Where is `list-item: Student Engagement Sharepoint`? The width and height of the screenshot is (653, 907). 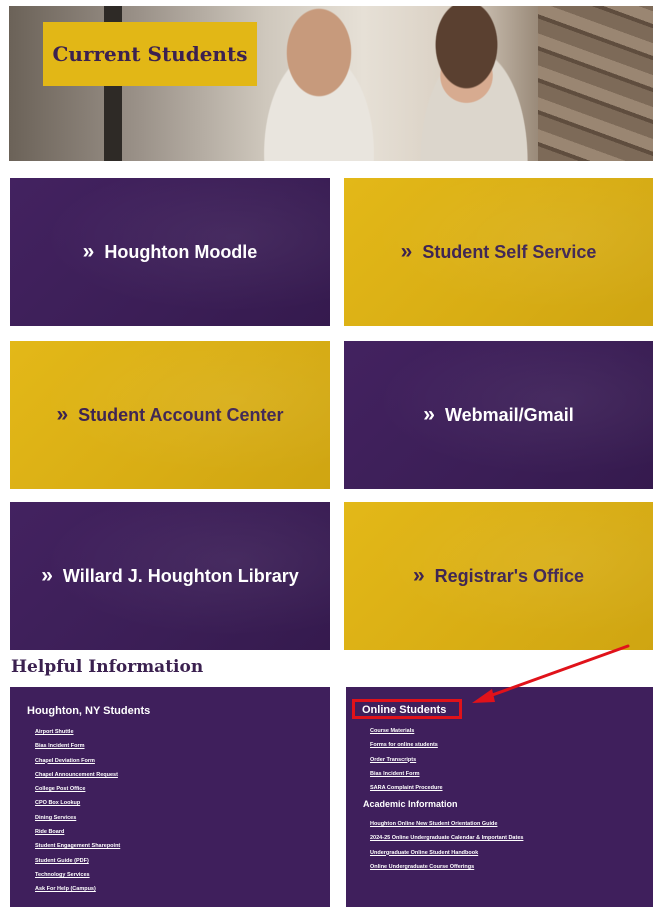 list-item: Student Engagement Sharepoint is located at coordinates (77, 843).